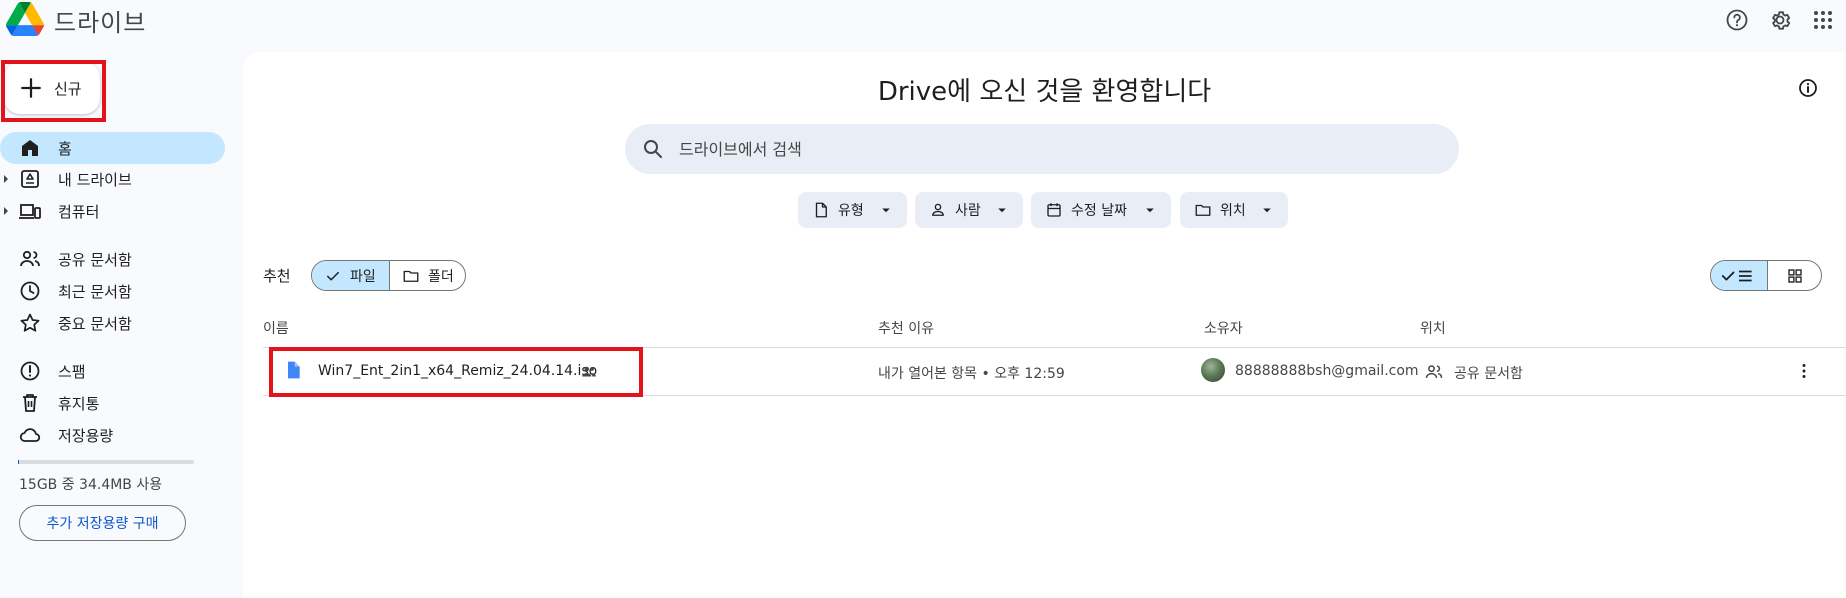 The height and width of the screenshot is (598, 1846). Describe the element at coordinates (95, 259) in the screenshot. I see `sidebar-item-label: 공유 문서함` at that location.